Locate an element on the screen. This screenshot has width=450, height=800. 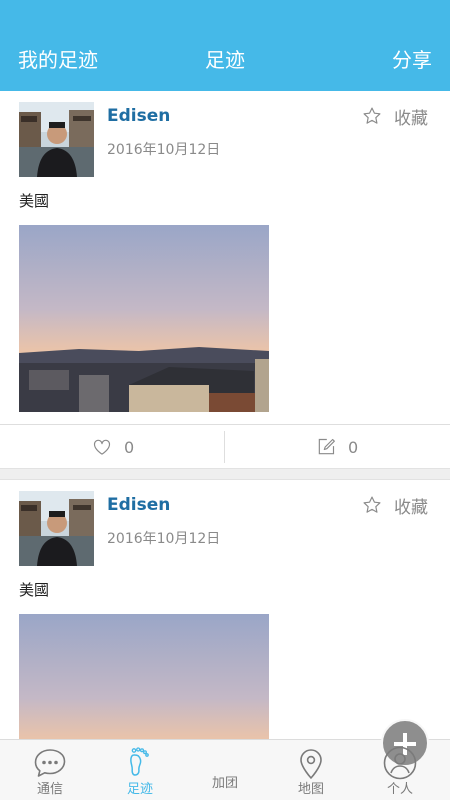
heart-icon is located at coordinates (102, 447).